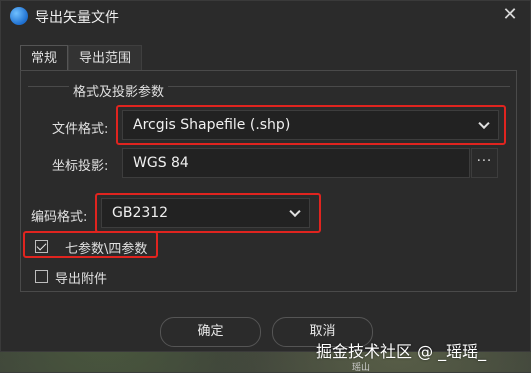  What do you see at coordinates (296, 163) in the screenshot?
I see `coordinate-field: WGS 84` at bounding box center [296, 163].